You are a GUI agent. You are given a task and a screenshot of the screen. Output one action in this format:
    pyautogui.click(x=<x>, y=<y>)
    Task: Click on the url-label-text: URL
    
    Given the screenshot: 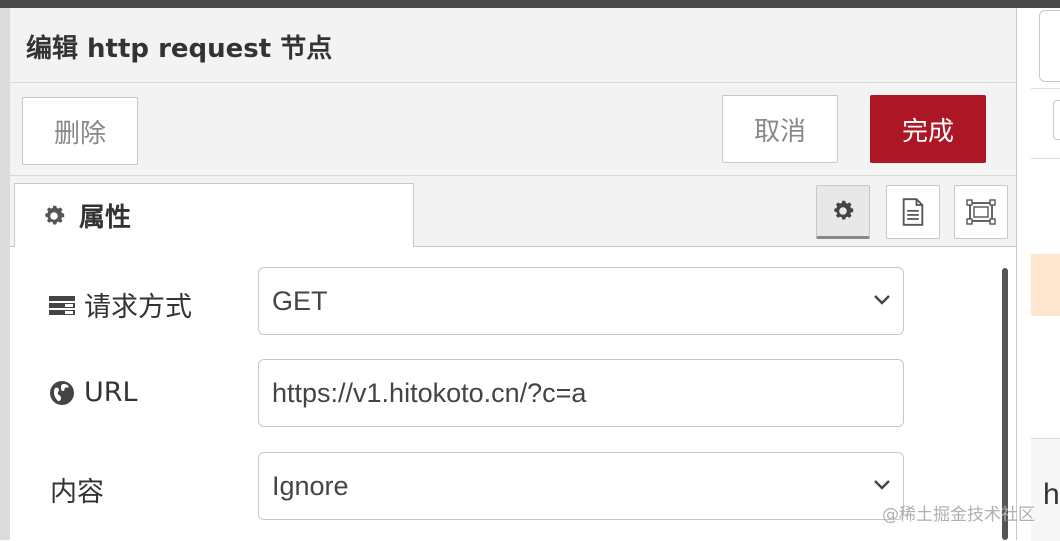 What is the action you would take?
    pyautogui.click(x=111, y=392)
    